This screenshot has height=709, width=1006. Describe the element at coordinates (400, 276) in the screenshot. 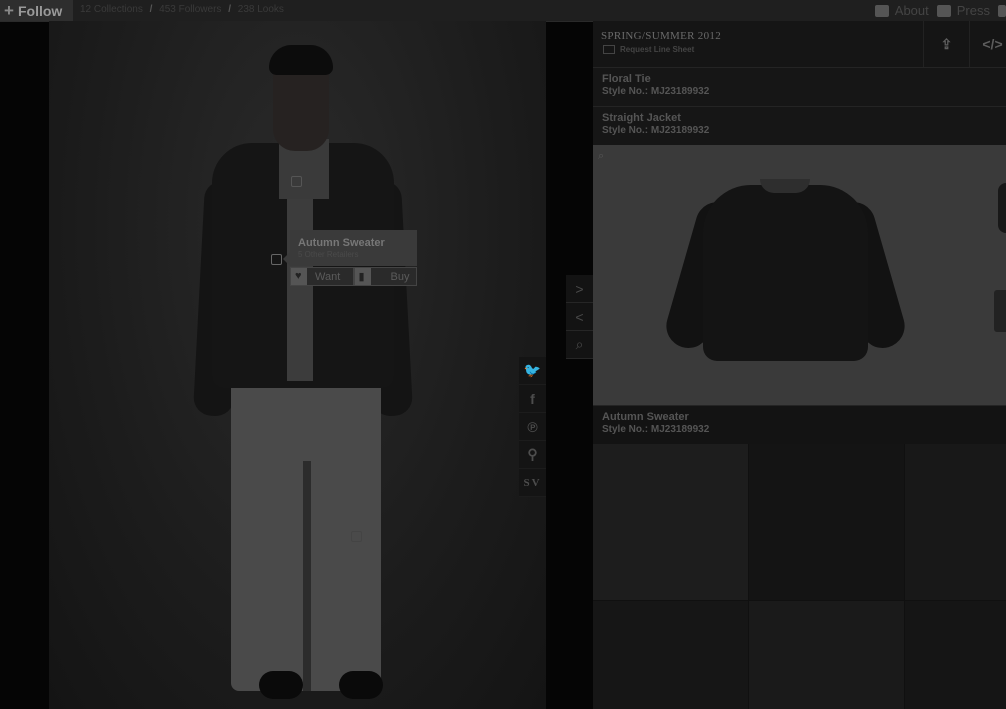

I see `buy-label: Buy` at that location.